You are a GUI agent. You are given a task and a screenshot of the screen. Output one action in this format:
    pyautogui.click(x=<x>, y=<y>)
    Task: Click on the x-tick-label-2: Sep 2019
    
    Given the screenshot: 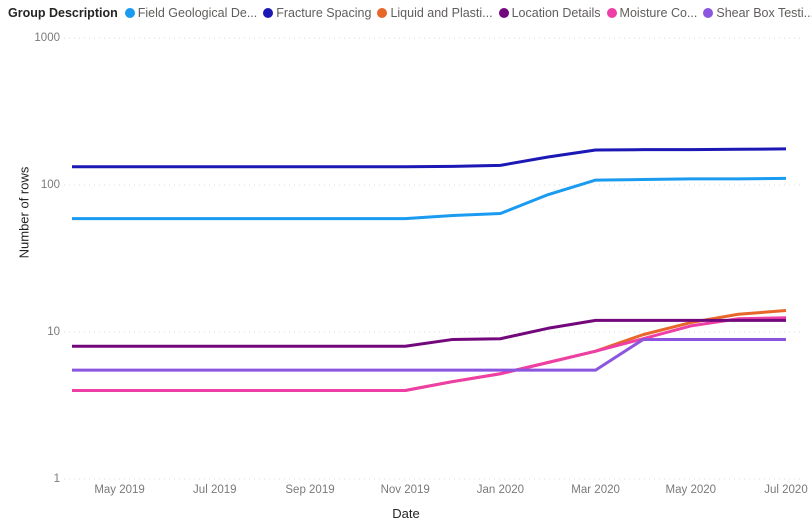 What is the action you would take?
    pyautogui.click(x=310, y=490)
    